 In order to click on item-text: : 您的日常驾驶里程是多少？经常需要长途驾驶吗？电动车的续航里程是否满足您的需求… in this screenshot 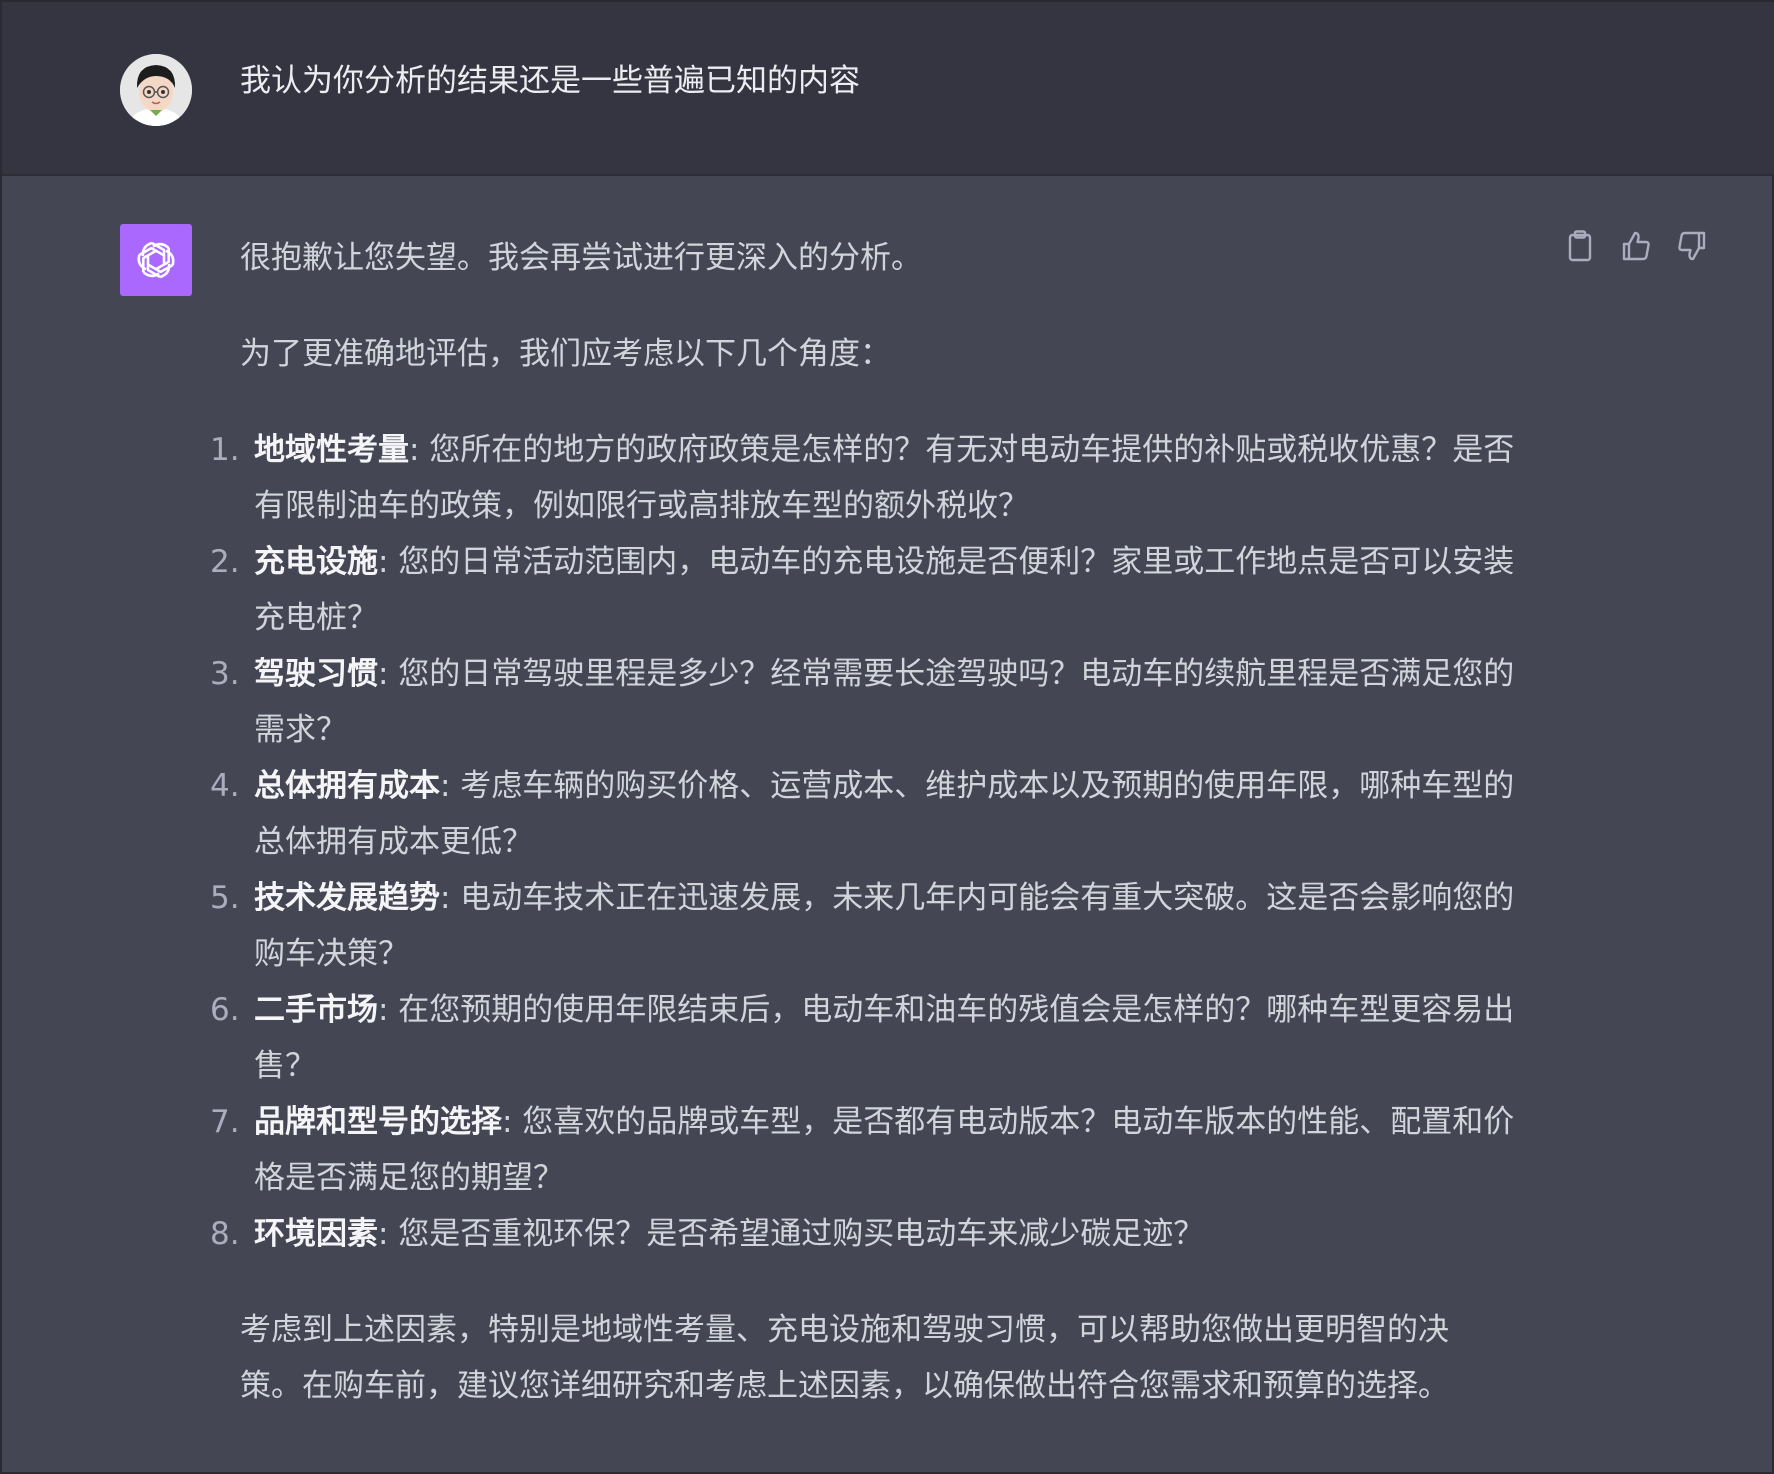, I will do `click(884, 702)`.